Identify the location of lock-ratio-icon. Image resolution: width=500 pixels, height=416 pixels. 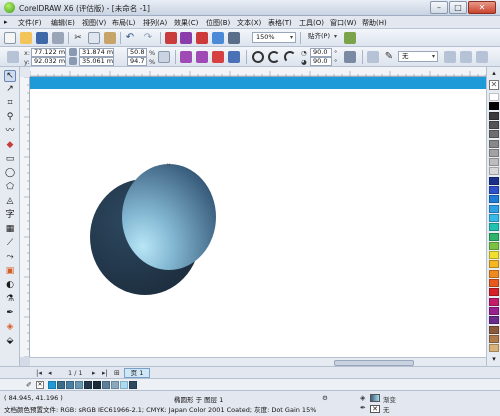
(164, 57).